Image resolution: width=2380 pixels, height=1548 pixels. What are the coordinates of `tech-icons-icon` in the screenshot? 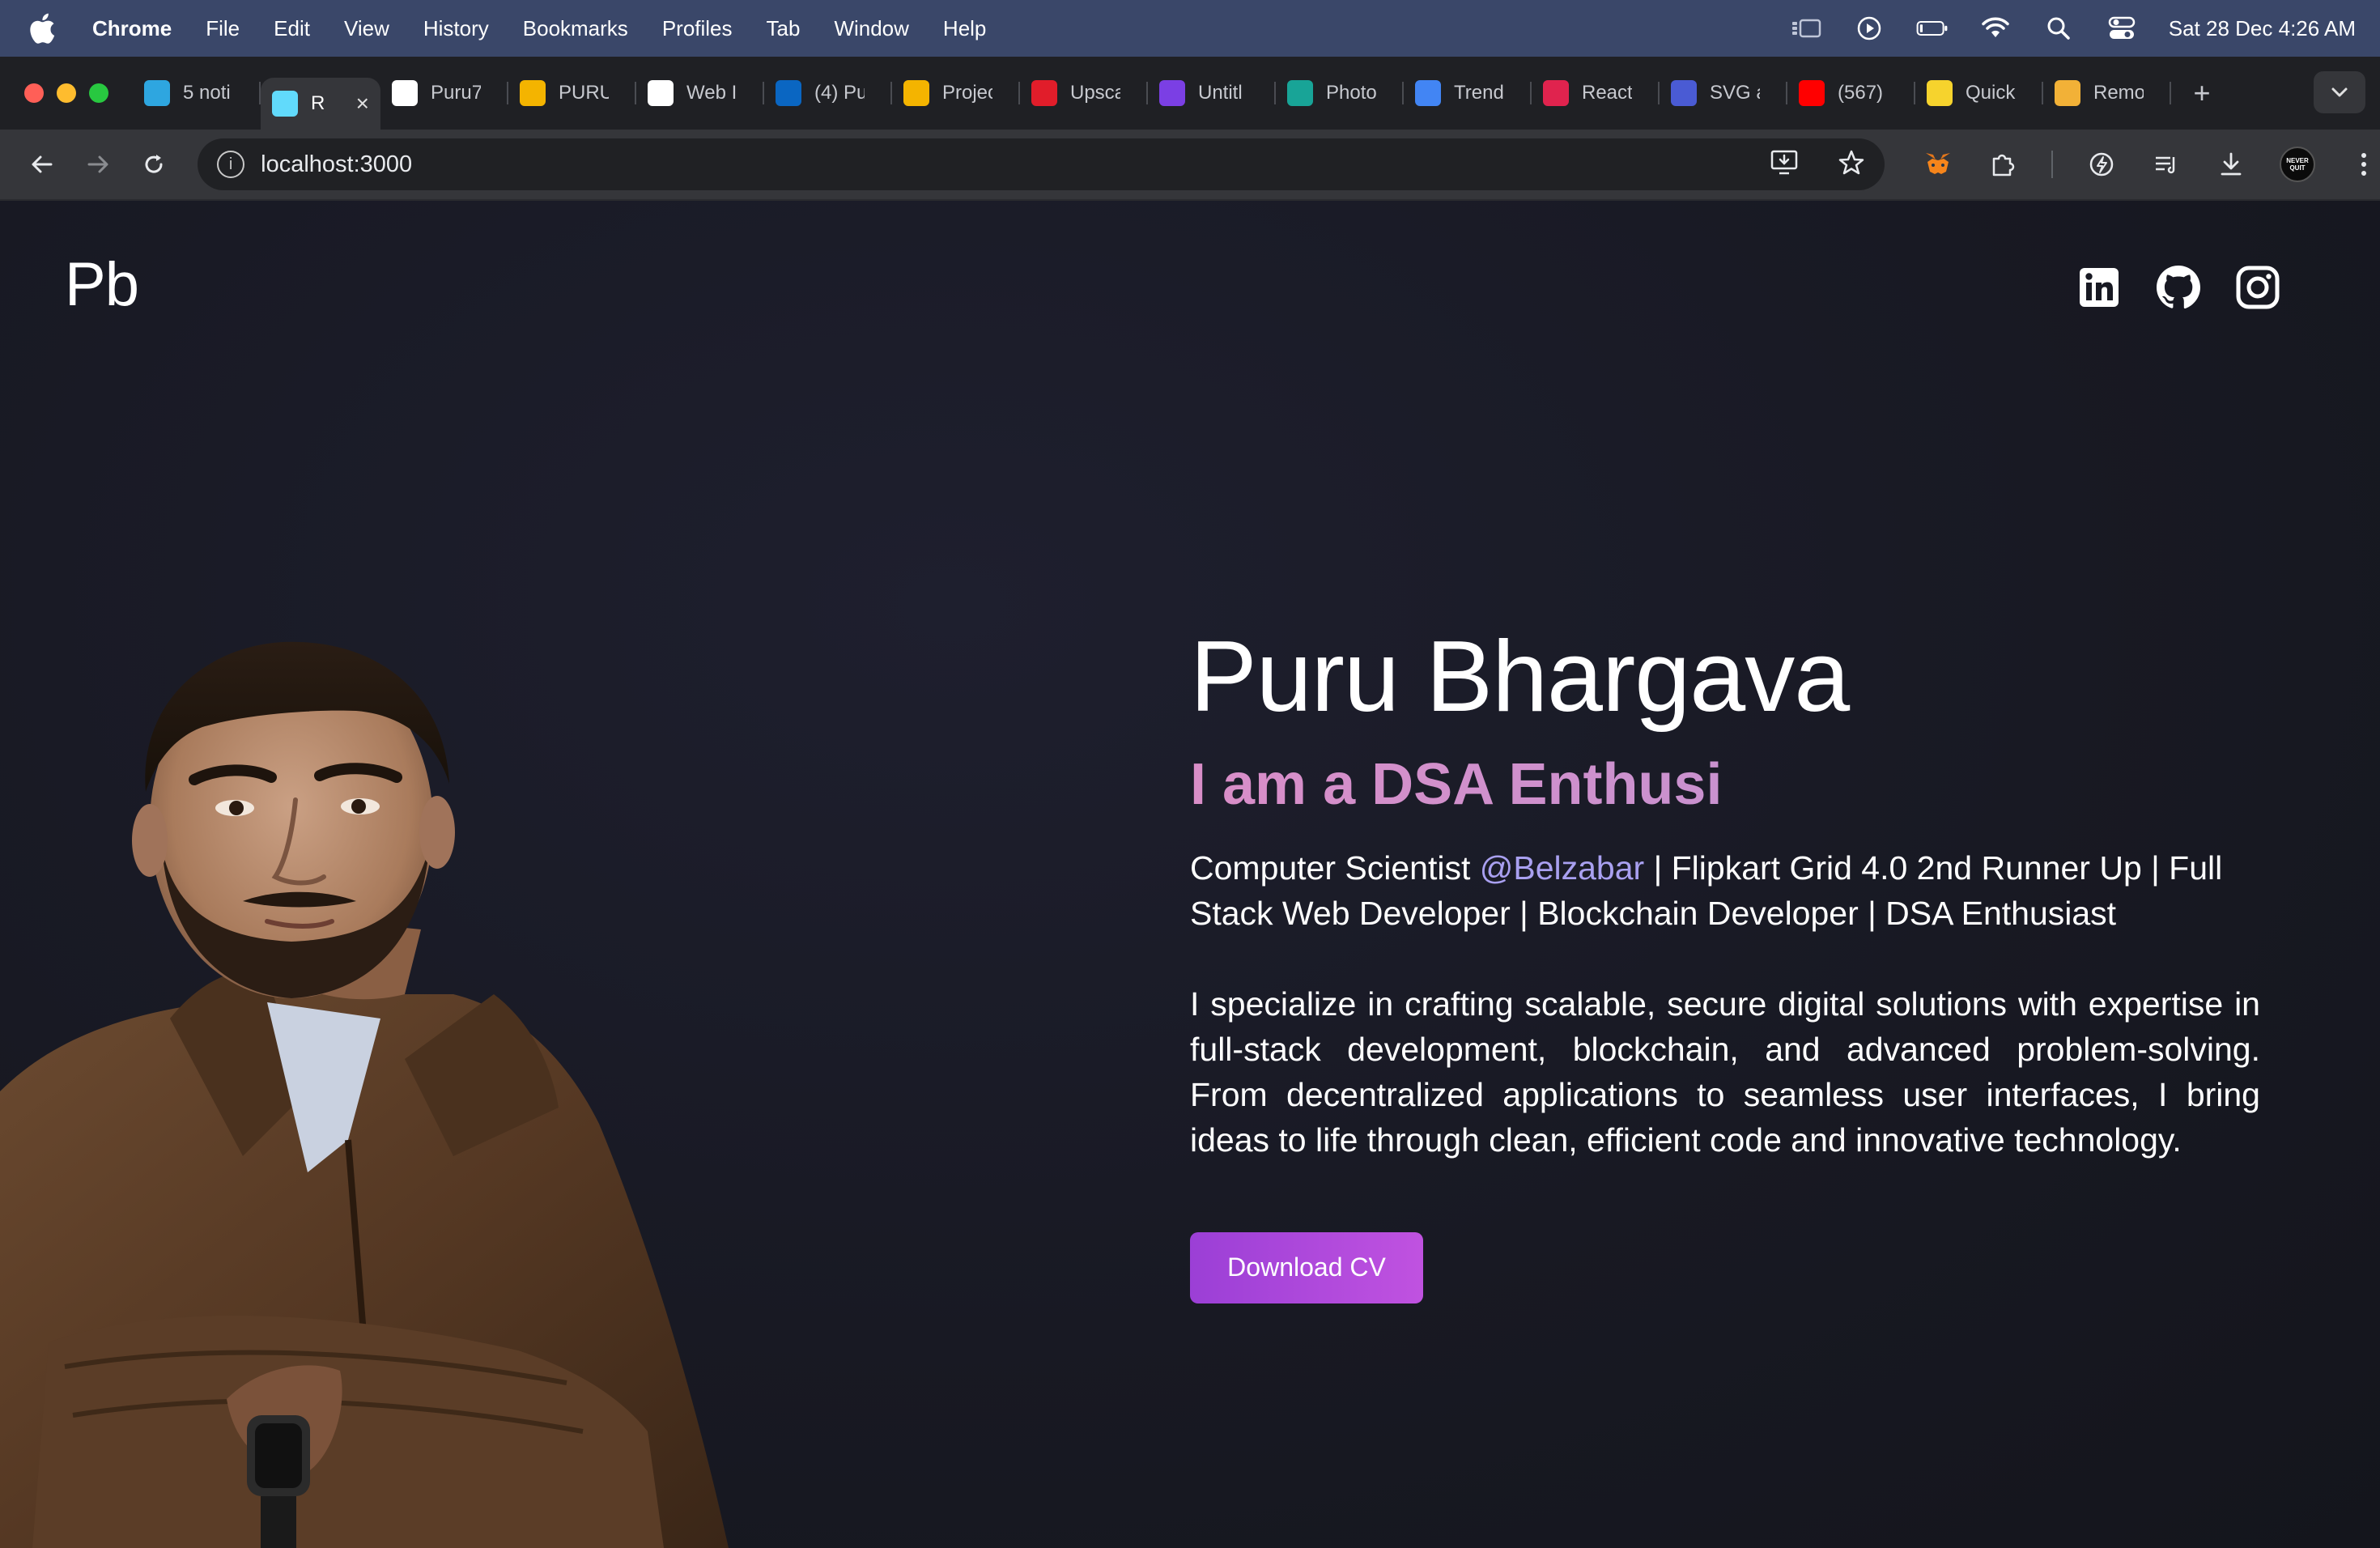 It's located at (1684, 93).